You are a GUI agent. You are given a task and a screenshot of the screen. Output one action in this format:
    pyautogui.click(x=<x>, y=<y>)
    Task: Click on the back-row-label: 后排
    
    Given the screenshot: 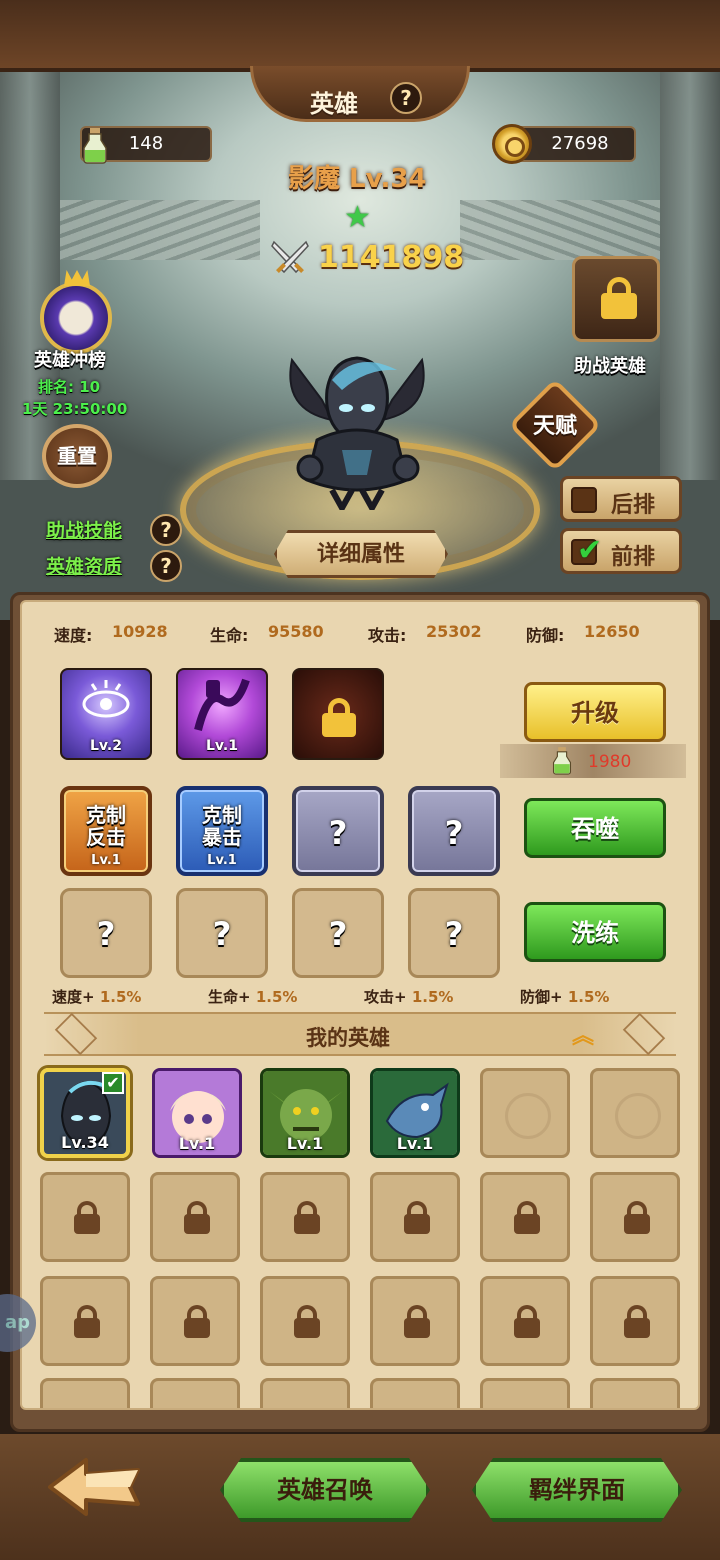 What is the action you would take?
    pyautogui.click(x=633, y=505)
    